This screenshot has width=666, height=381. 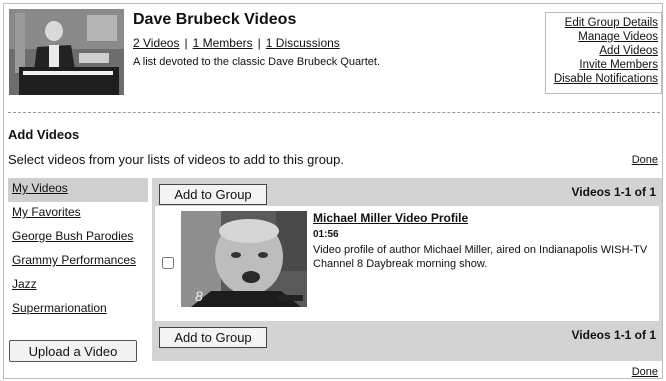 I want to click on video-thumbnail: 8, so click(x=244, y=259).